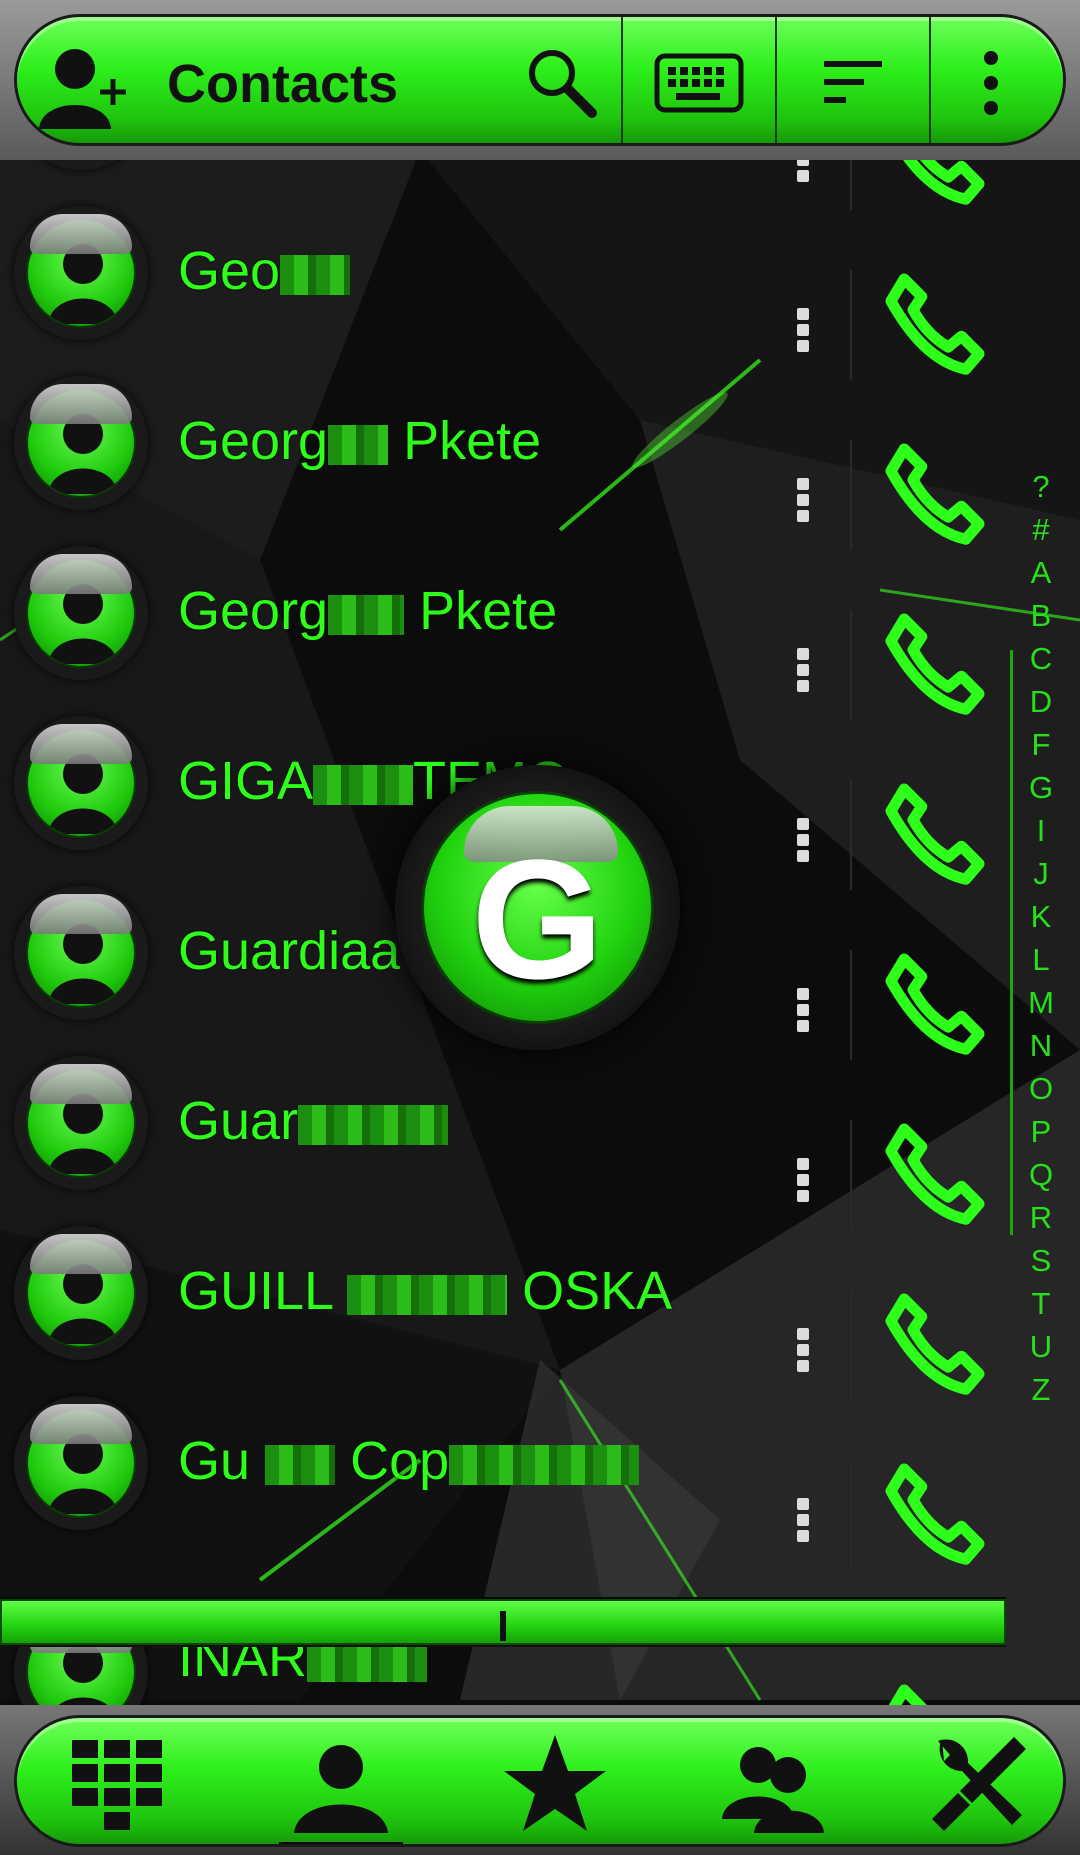  I want to click on favorites-star-icon, so click(555, 1783).